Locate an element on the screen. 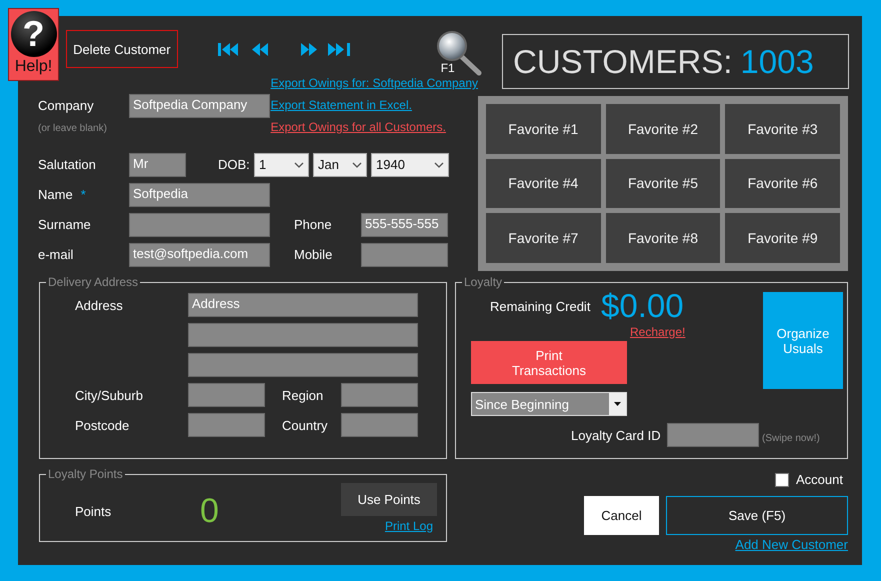  account-label: Account is located at coordinates (819, 479).